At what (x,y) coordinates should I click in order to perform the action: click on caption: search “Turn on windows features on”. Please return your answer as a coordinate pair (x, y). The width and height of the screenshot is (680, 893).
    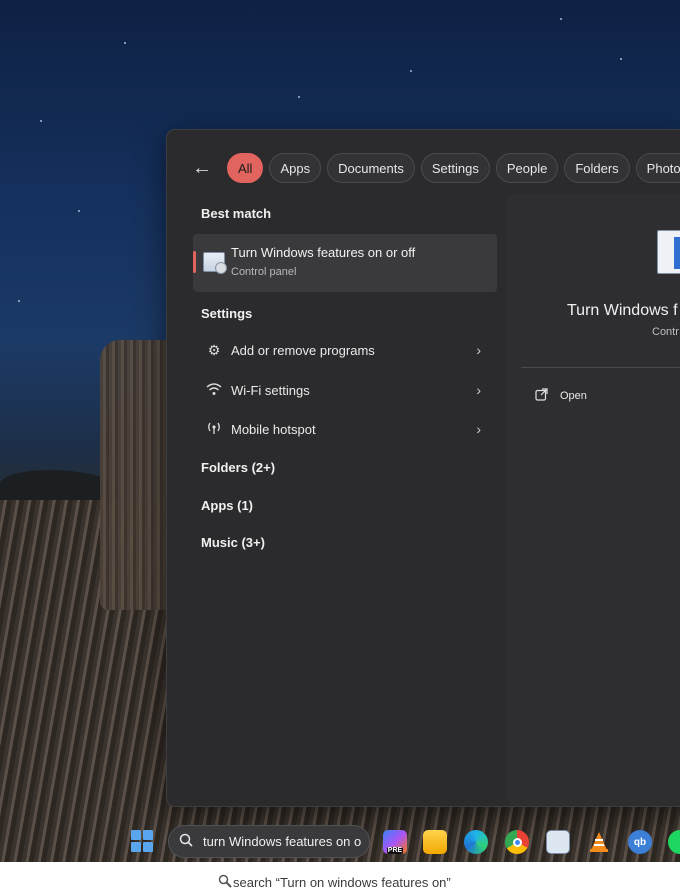
    Looking at the image, I should click on (334, 882).